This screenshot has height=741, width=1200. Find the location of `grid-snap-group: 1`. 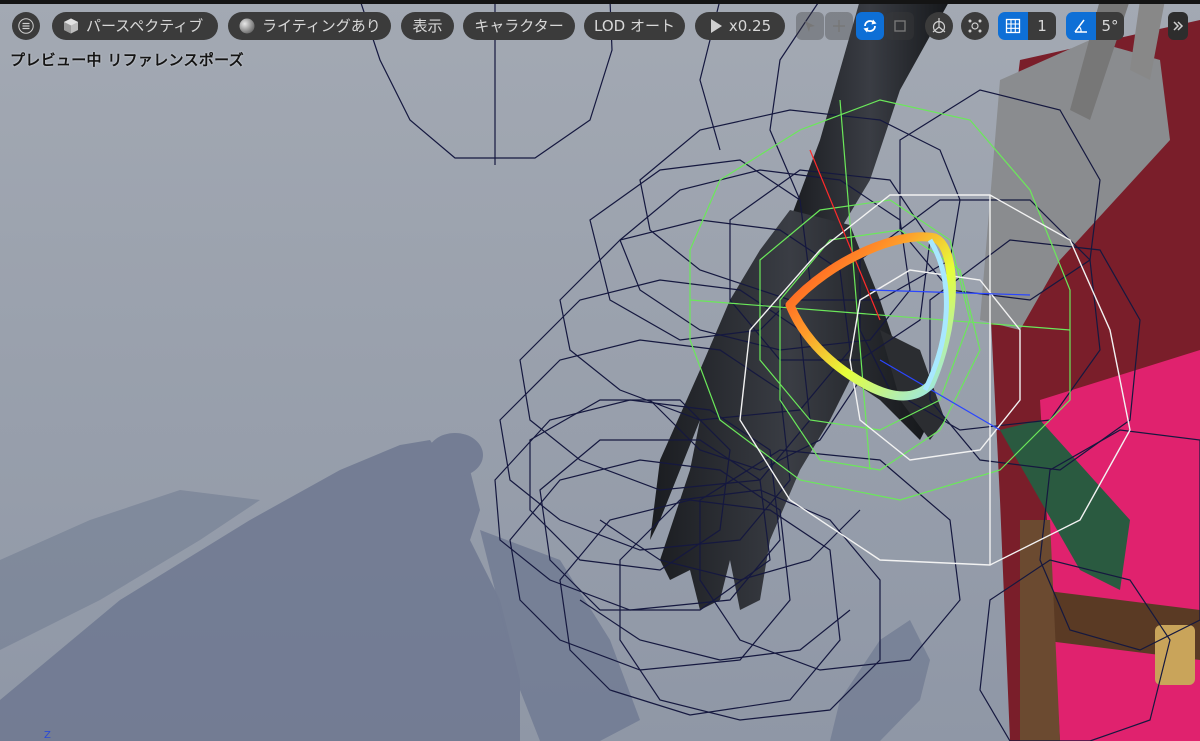

grid-snap-group: 1 is located at coordinates (1027, 26).